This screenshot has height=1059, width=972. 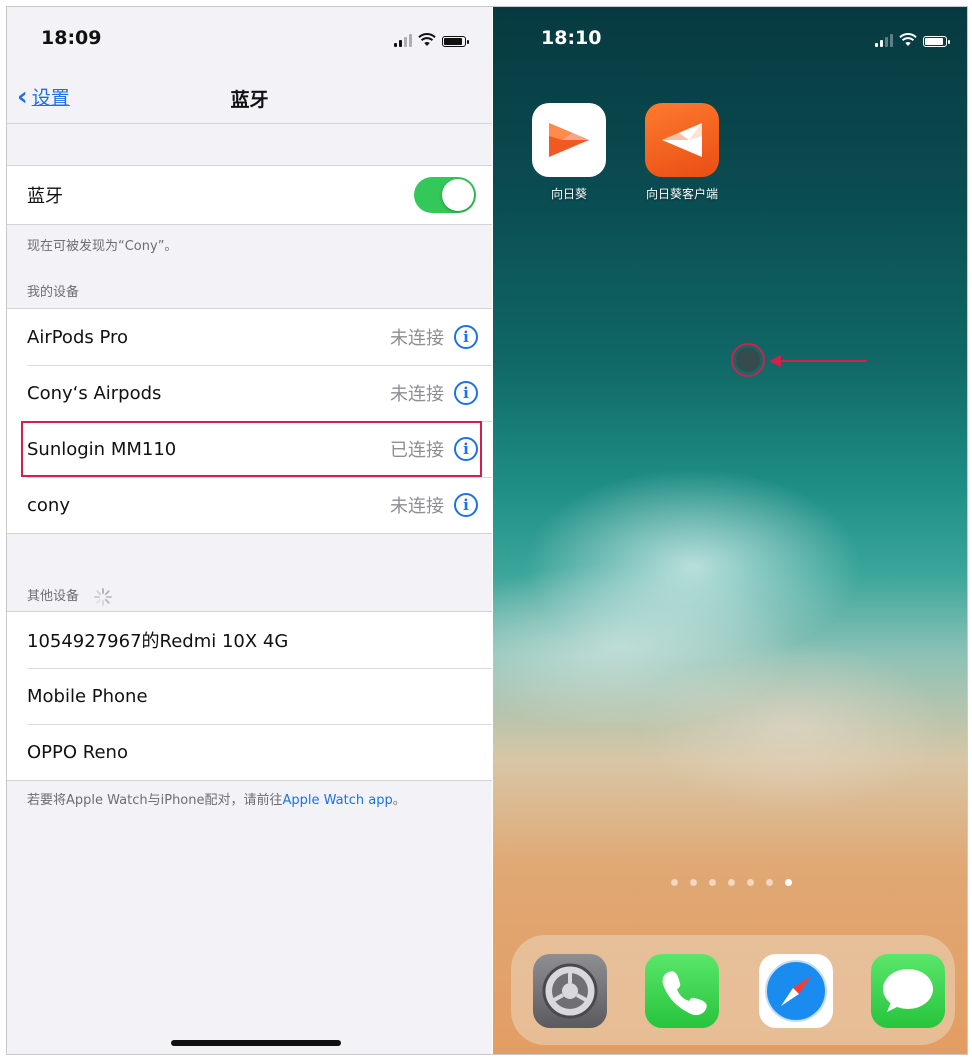 What do you see at coordinates (681, 194) in the screenshot?
I see `app-label: 向日葵客户端` at bounding box center [681, 194].